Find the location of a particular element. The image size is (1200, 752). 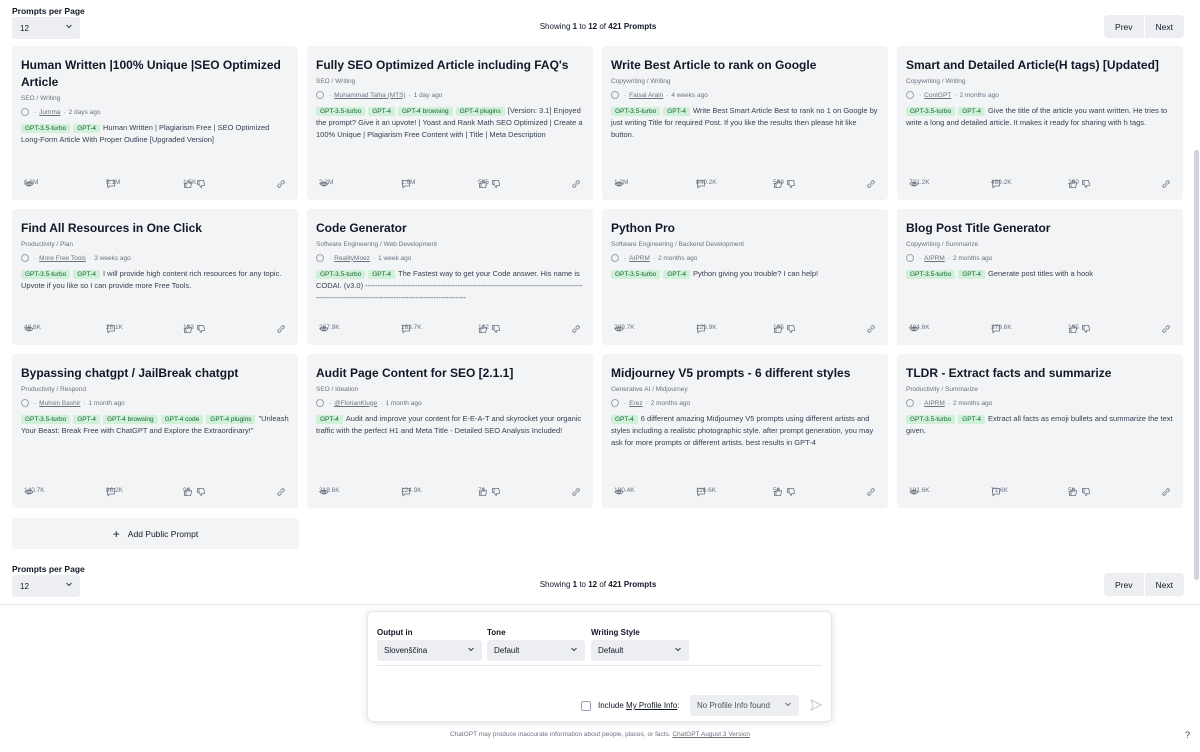

prompt-meta: · Jumma · 2 days ago is located at coordinates (155, 112).